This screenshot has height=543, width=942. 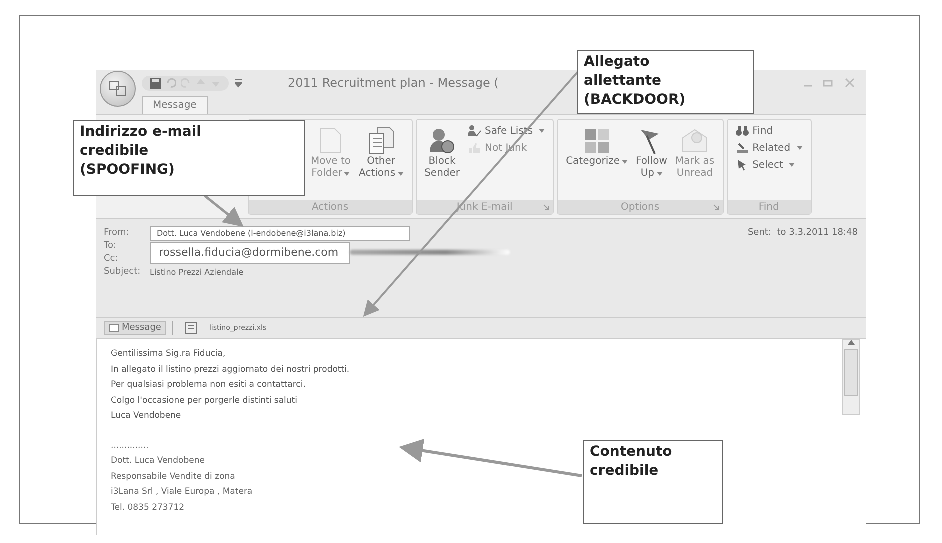 I want to click on related-icon, so click(x=742, y=148).